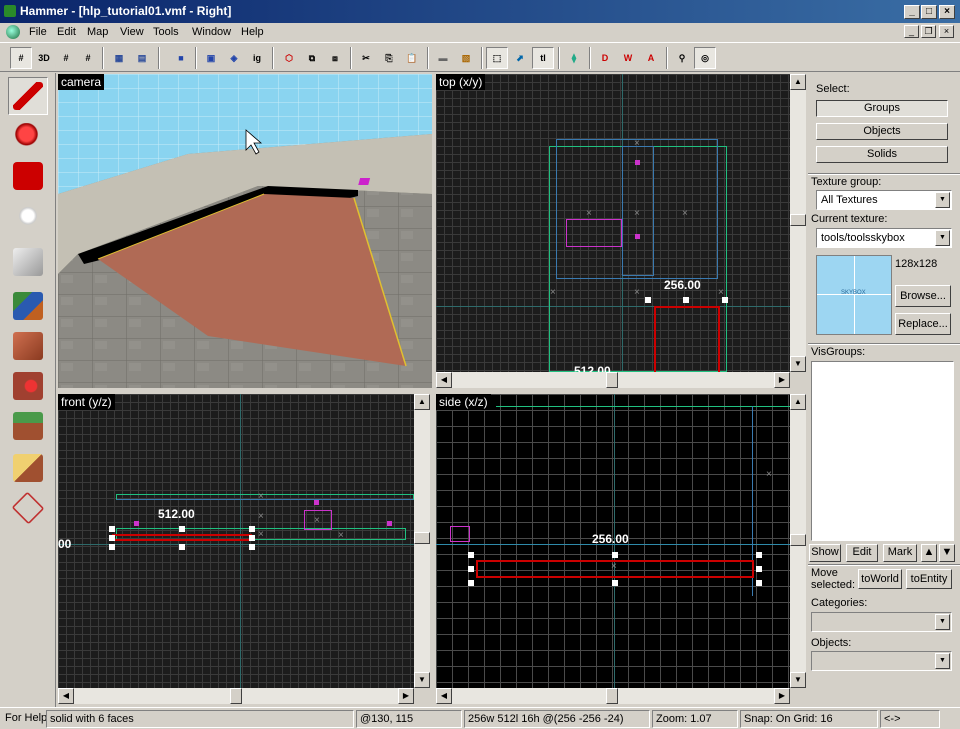 Image resolution: width=960 pixels, height=729 pixels. Describe the element at coordinates (28, 386) in the screenshot. I see `overlay-icon` at that location.